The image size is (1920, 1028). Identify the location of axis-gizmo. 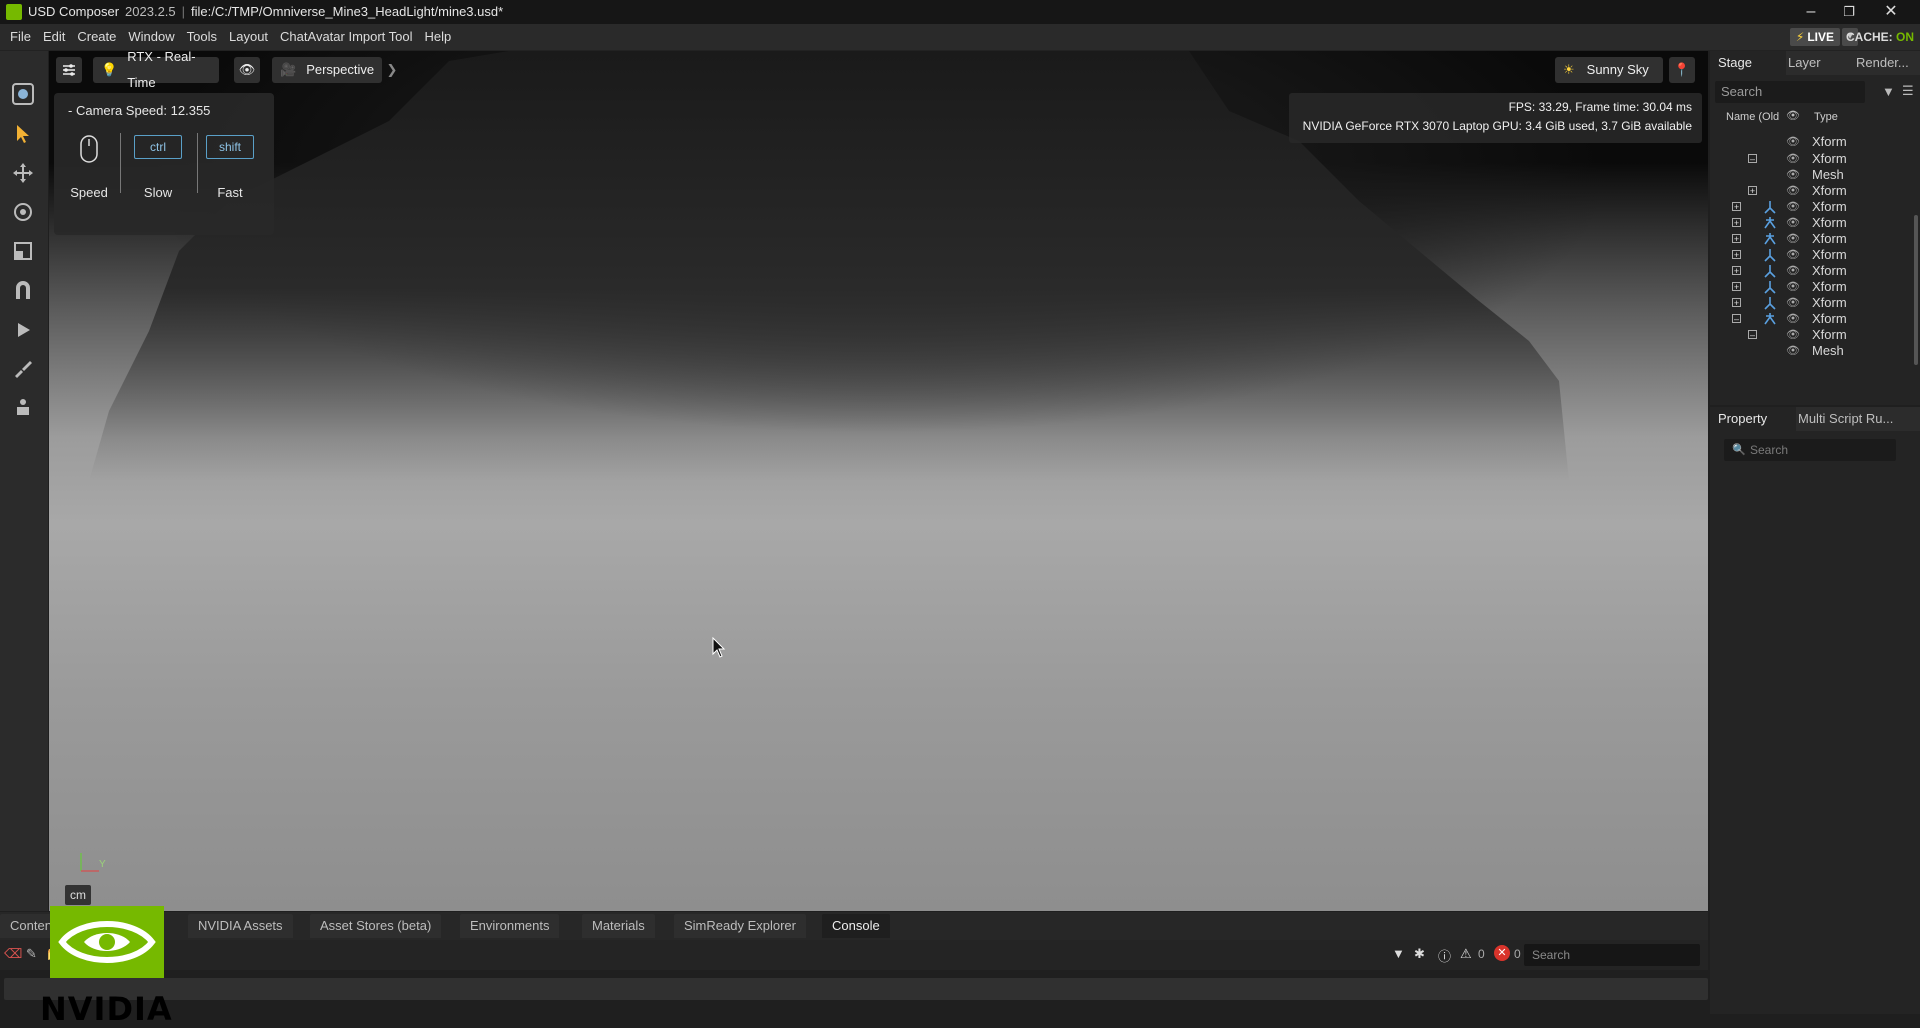
(89, 862).